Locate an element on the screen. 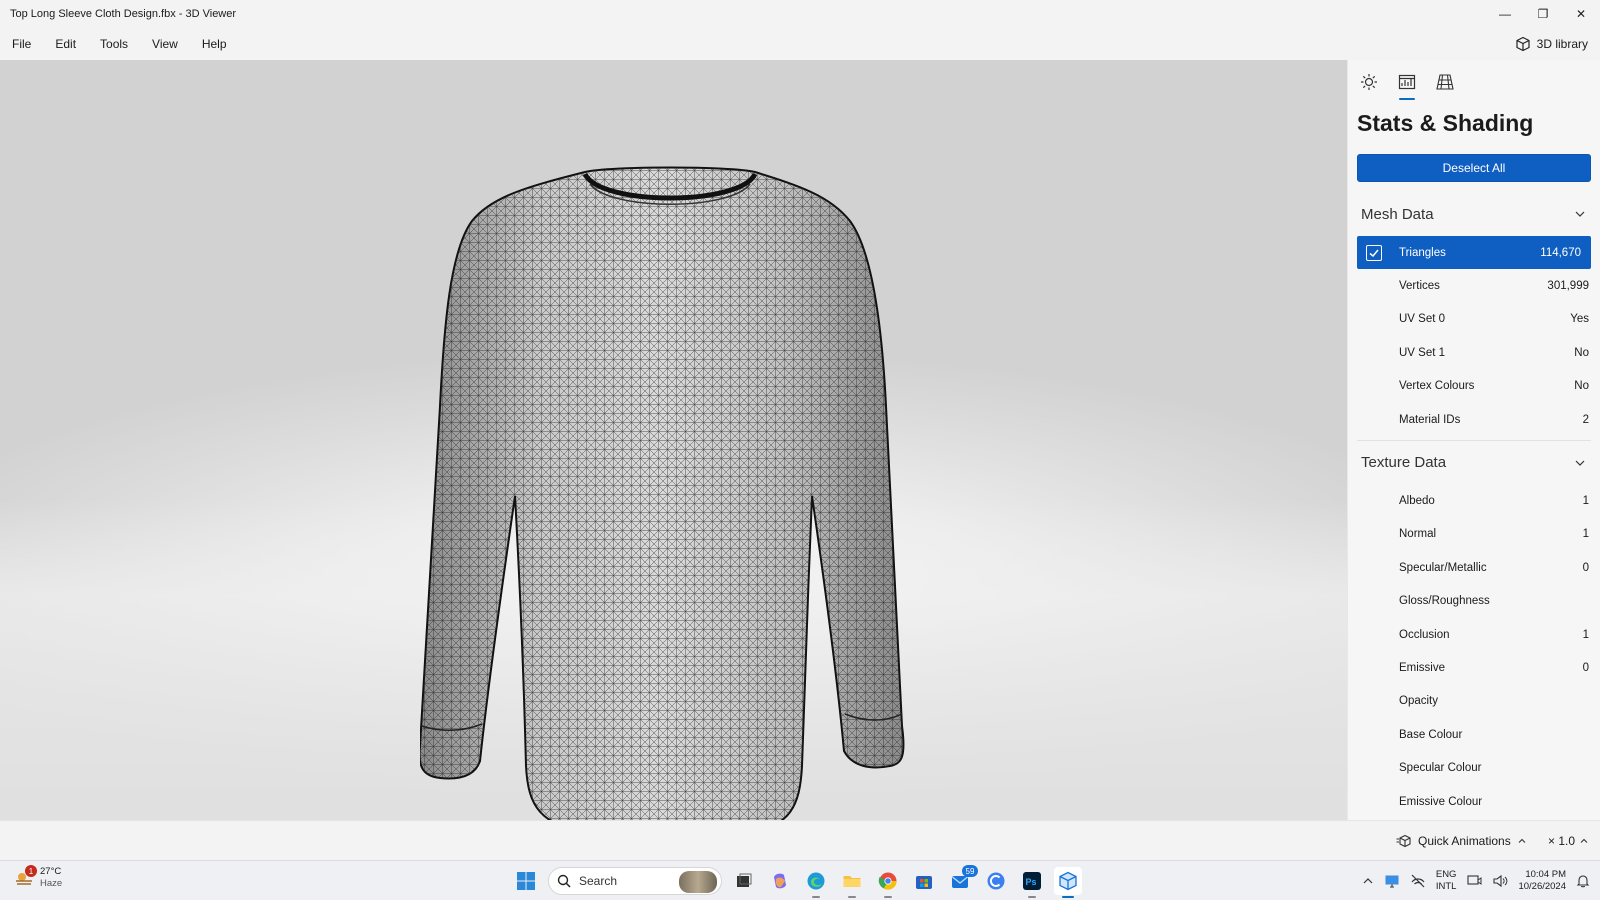  grid-tab is located at coordinates (1445, 82).